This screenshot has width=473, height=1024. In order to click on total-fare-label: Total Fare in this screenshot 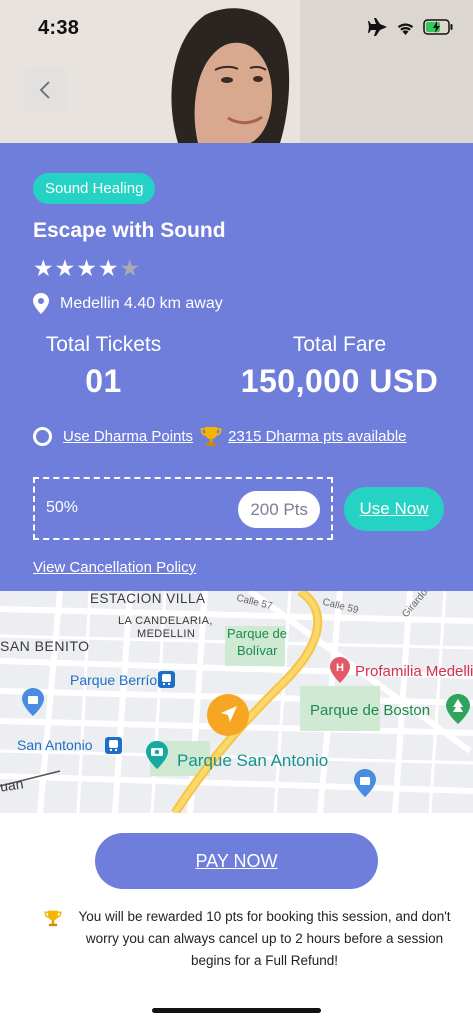, I will do `click(339, 344)`.